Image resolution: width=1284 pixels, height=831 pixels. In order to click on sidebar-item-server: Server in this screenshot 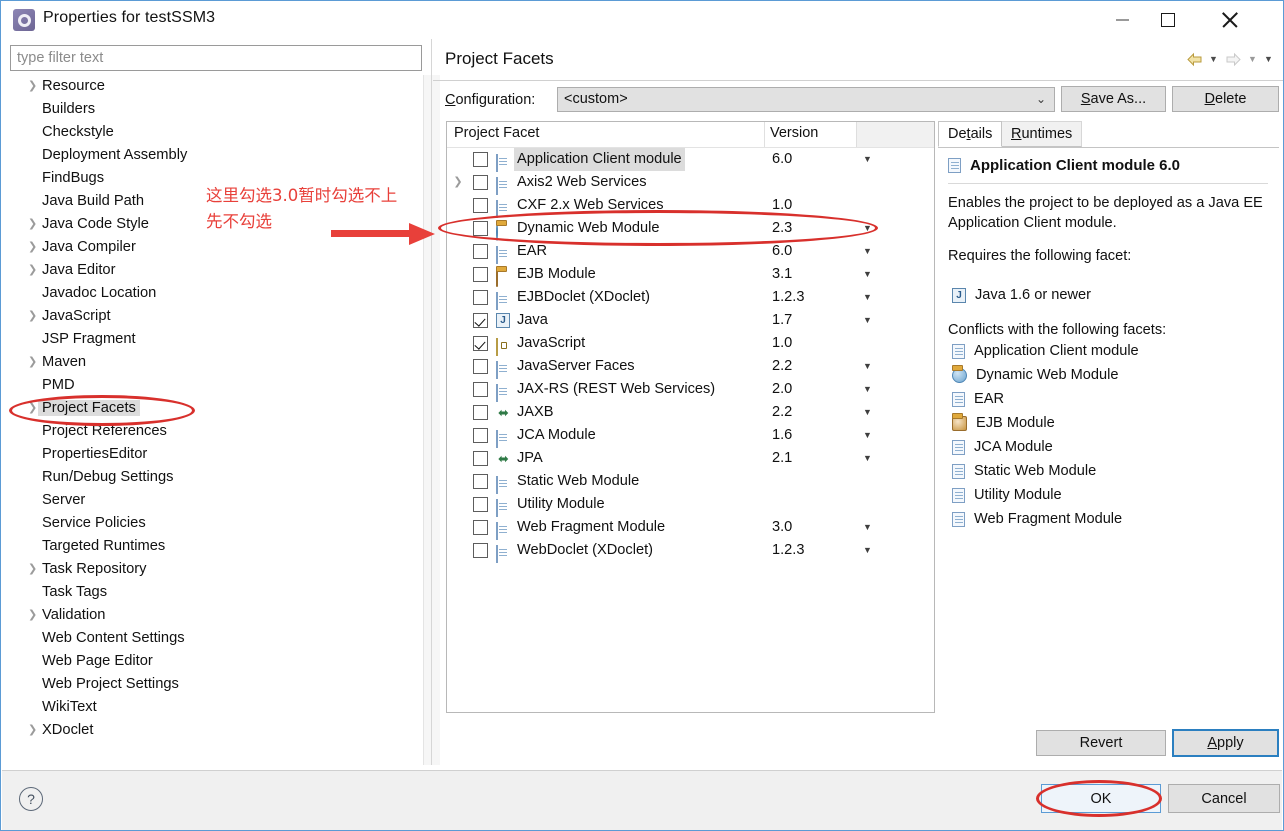, I will do `click(216, 500)`.